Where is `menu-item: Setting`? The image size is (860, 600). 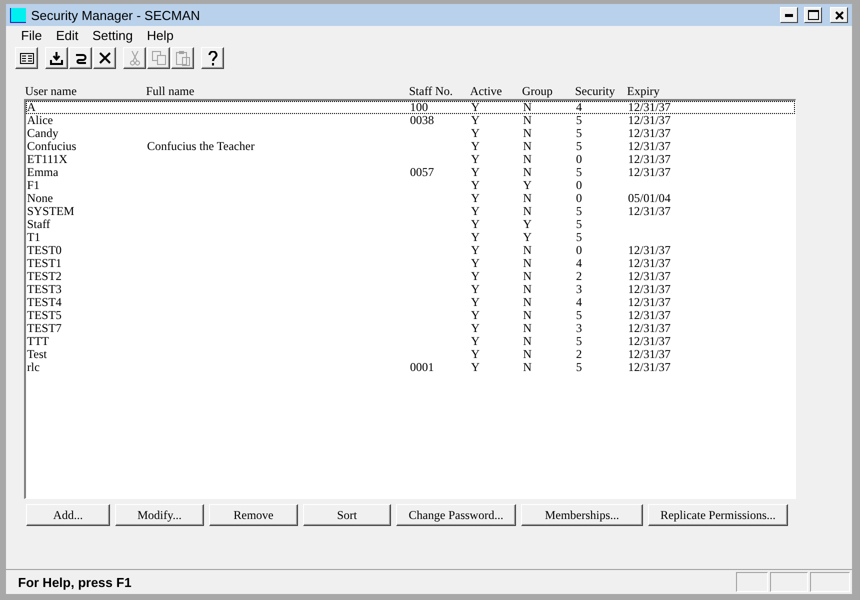
menu-item: Setting is located at coordinates (112, 35).